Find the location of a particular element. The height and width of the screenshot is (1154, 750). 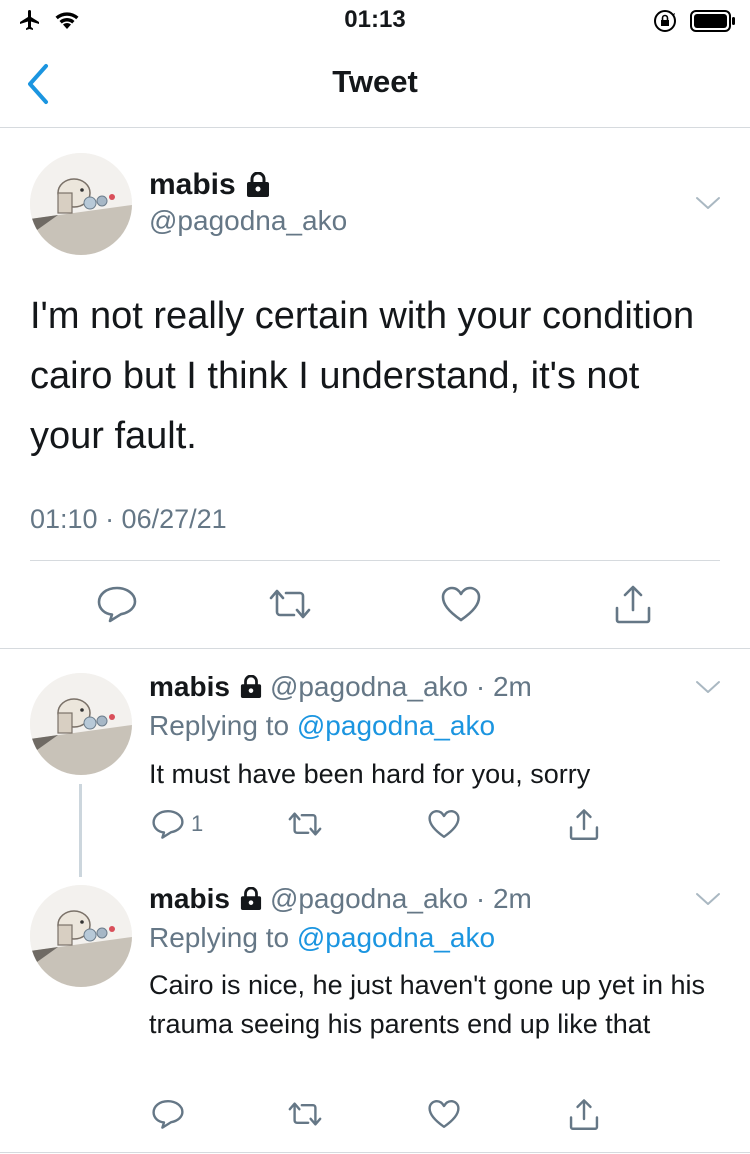

status-bar: 01:13 is located at coordinates (375, 20).